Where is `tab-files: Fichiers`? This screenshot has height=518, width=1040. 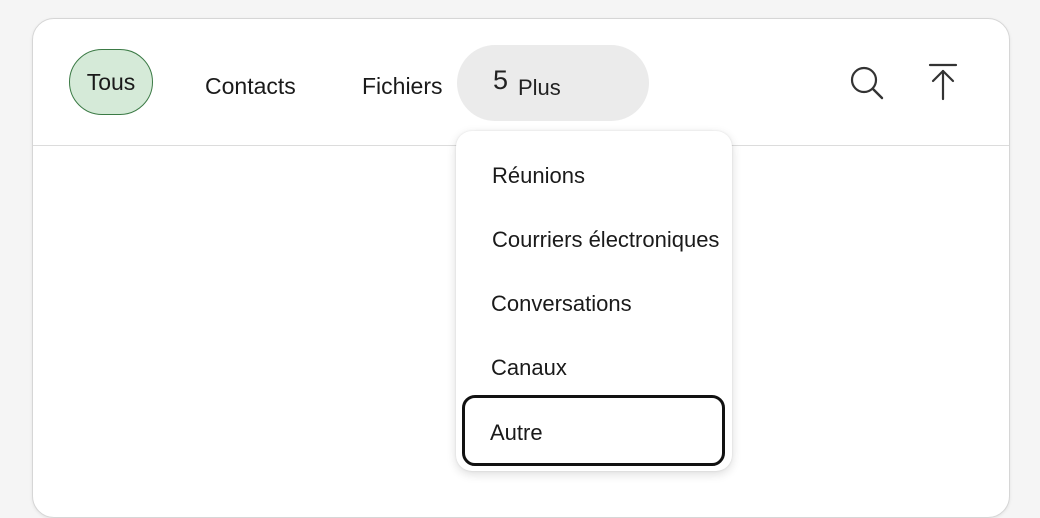 tab-files: Fichiers is located at coordinates (402, 86).